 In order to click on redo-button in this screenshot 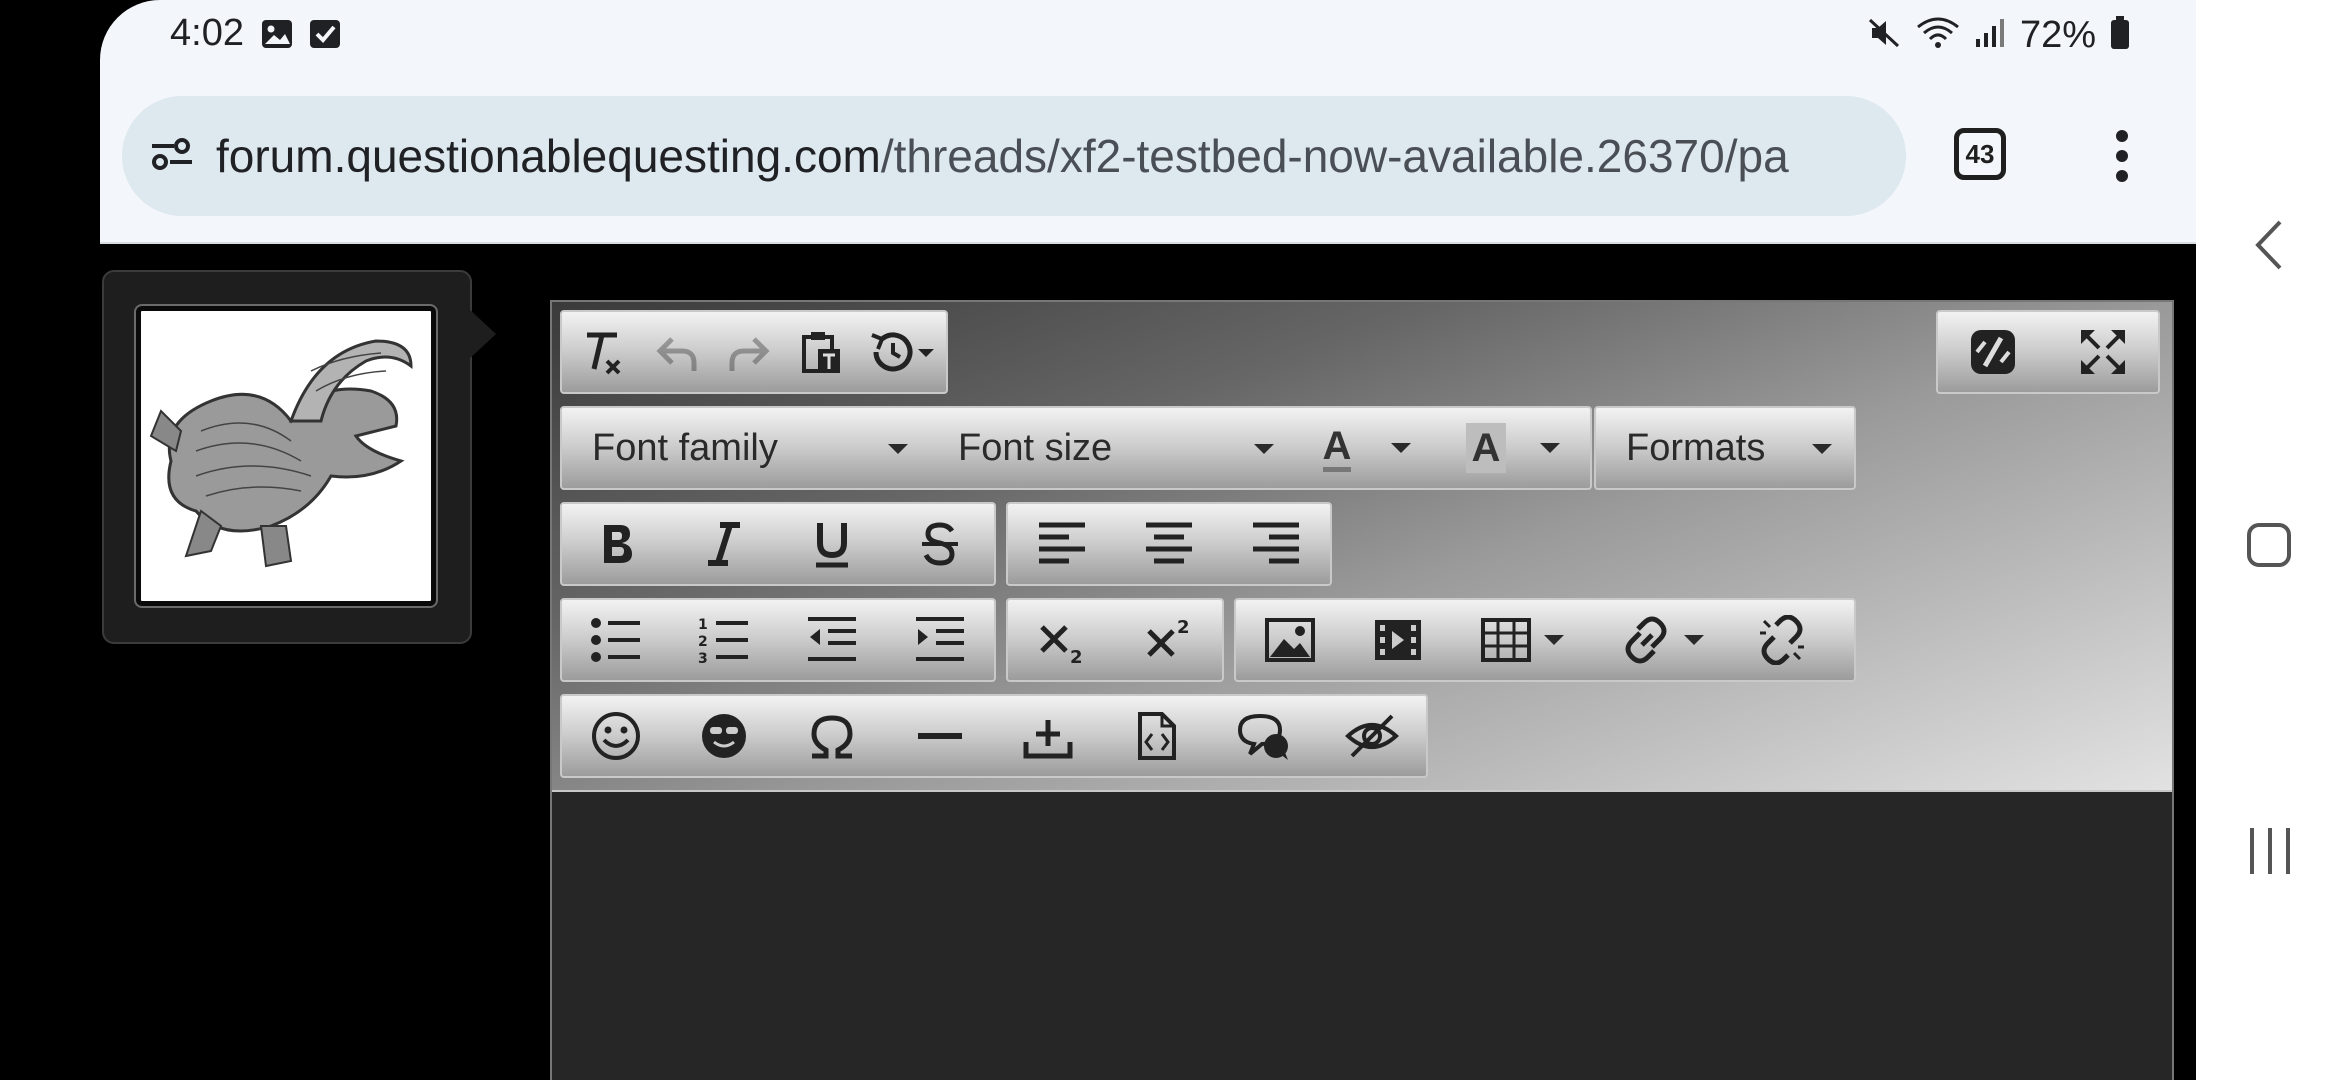, I will do `click(749, 352)`.